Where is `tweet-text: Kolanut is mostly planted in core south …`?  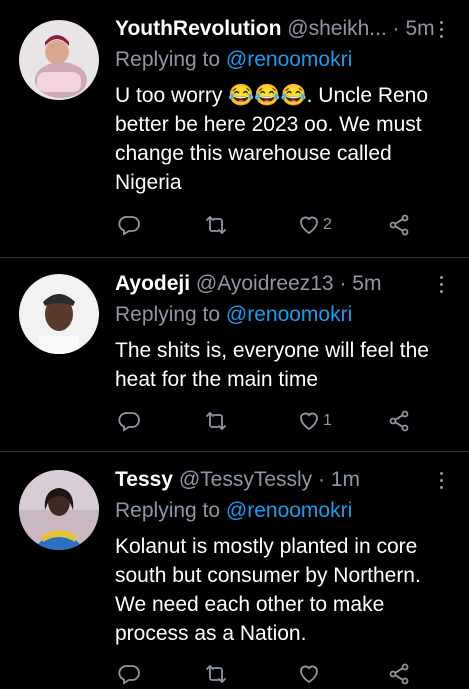
tweet-text: Kolanut is mostly planted in core south … is located at coordinates (268, 590).